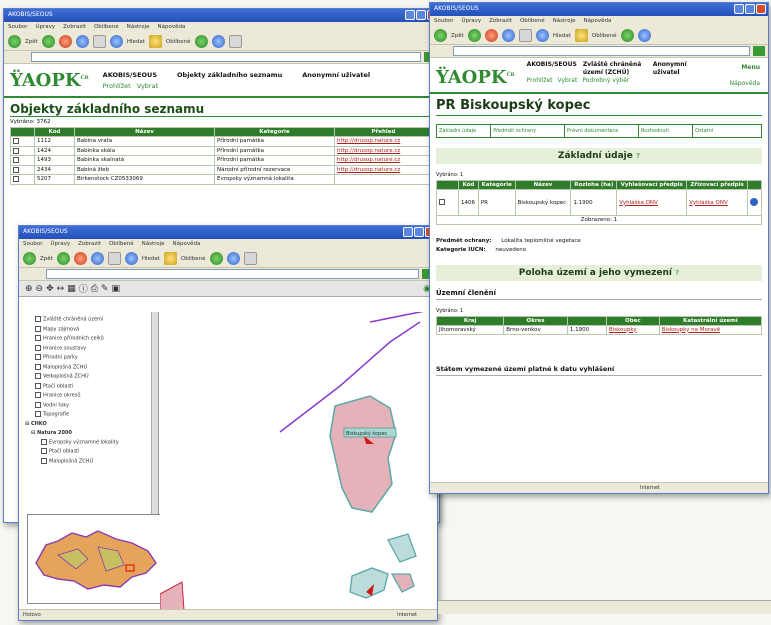 Image resolution: width=771 pixels, height=625 pixels. What do you see at coordinates (94, 376) in the screenshot?
I see `layer-item: Velkoplošná ZCHÚ` at bounding box center [94, 376].